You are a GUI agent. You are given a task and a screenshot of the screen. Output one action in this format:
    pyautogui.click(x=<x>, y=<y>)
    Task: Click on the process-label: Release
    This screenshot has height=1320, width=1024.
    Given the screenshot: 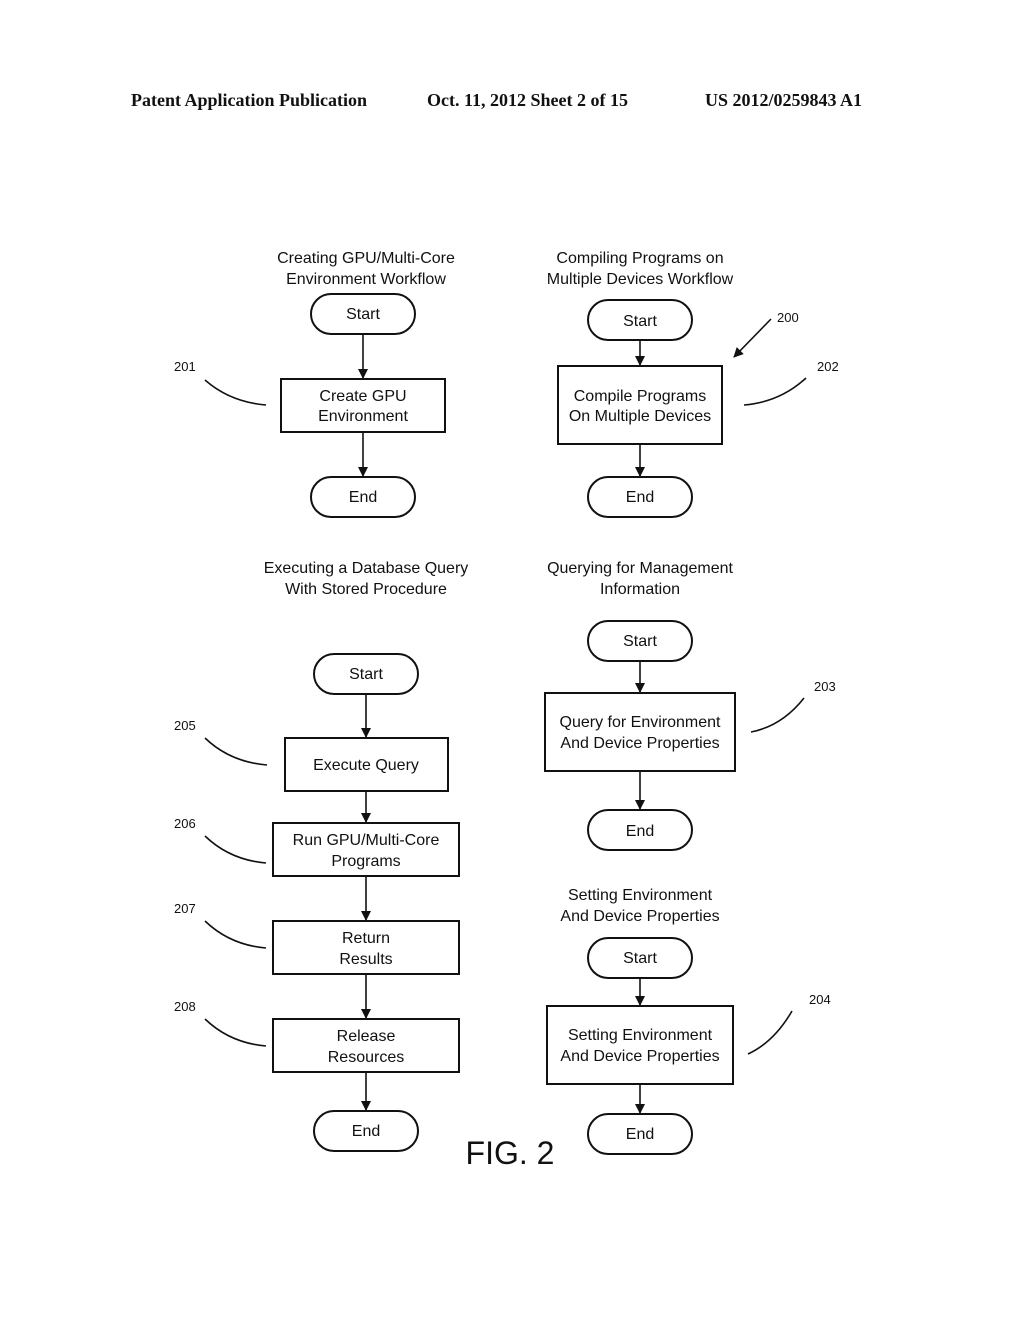 What is the action you would take?
    pyautogui.click(x=366, y=1036)
    